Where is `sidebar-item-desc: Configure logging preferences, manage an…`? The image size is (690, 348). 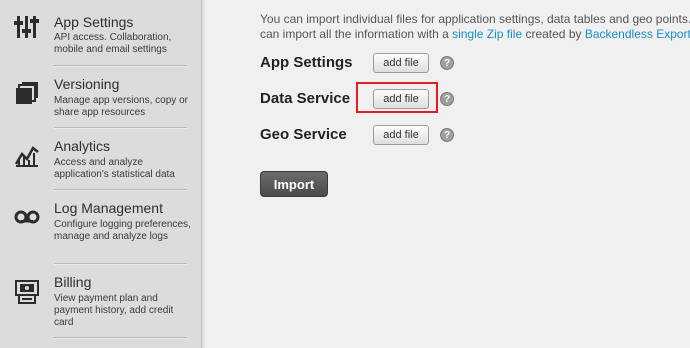 sidebar-item-desc: Configure logging preferences, manage an… is located at coordinates (122, 230).